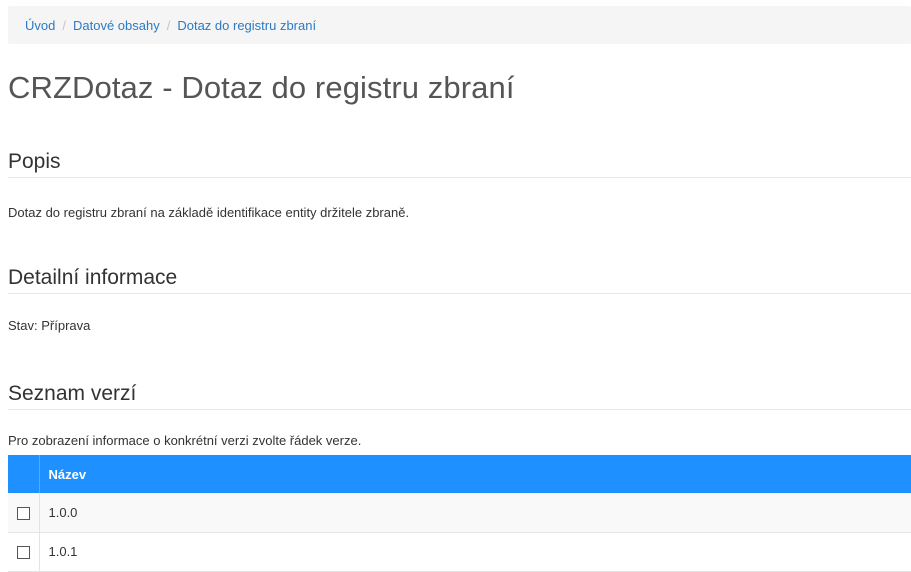  Describe the element at coordinates (475, 474) in the screenshot. I see `column-header-name: Název` at that location.